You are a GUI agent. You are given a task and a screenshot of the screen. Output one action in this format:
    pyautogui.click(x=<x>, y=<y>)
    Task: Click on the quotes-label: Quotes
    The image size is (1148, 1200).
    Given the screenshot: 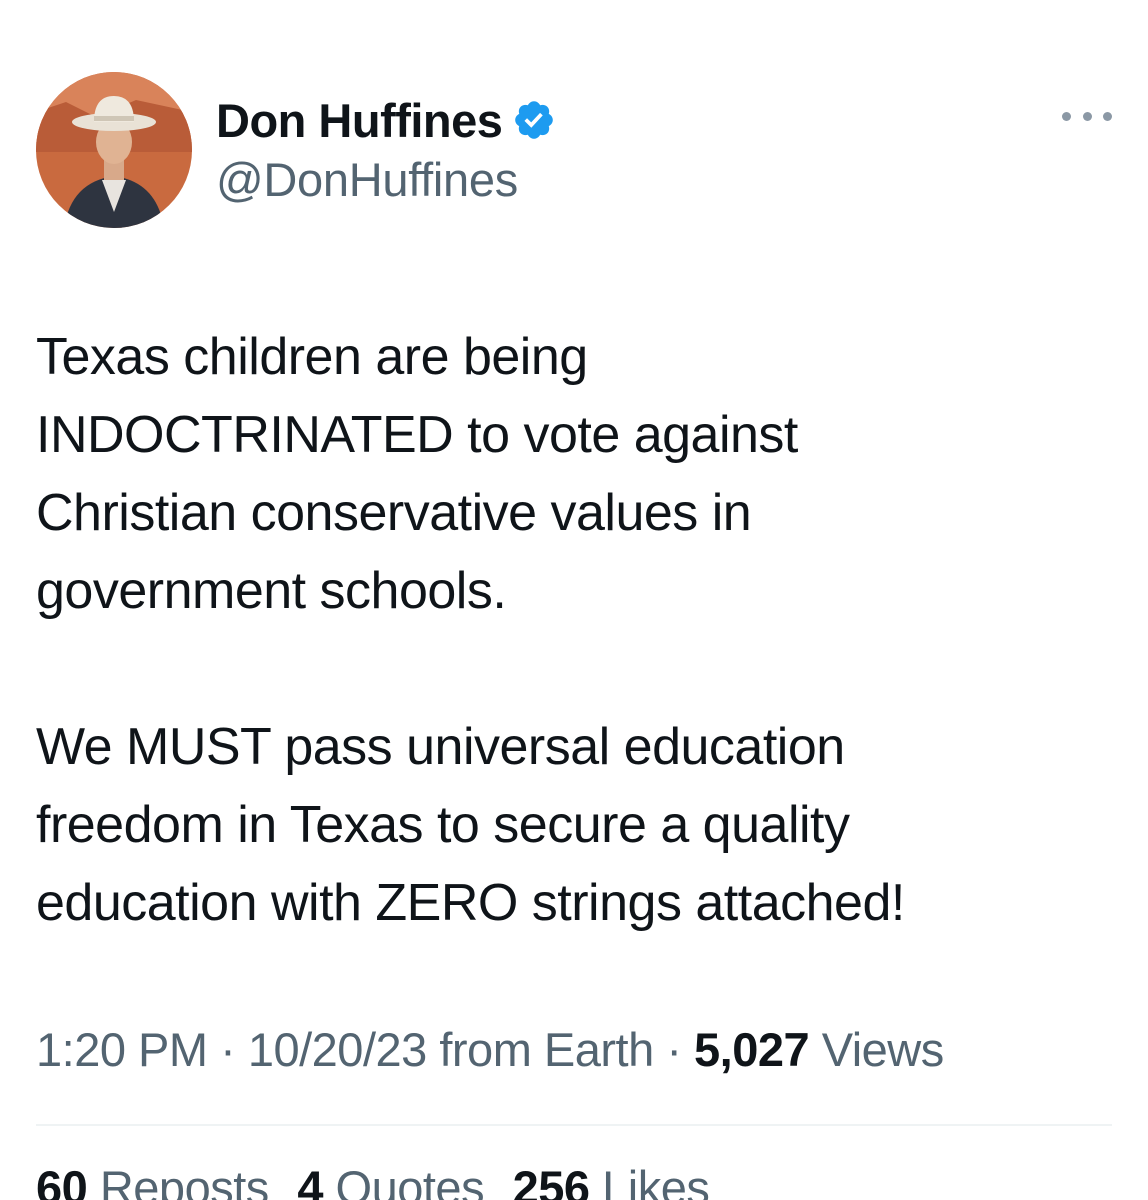 What is the action you would take?
    pyautogui.click(x=410, y=1180)
    